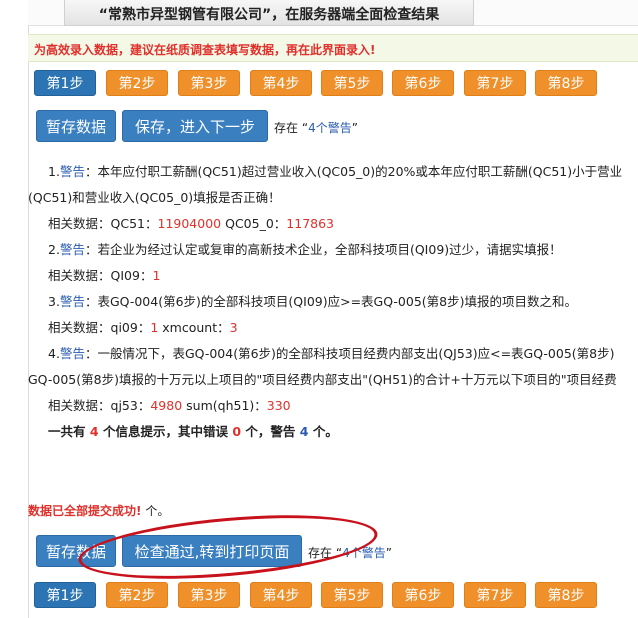 This screenshot has width=638, height=618. What do you see at coordinates (169, 405) in the screenshot?
I see `related-data-4: 相关数据：qj53：4980 sum(qh51)：330` at bounding box center [169, 405].